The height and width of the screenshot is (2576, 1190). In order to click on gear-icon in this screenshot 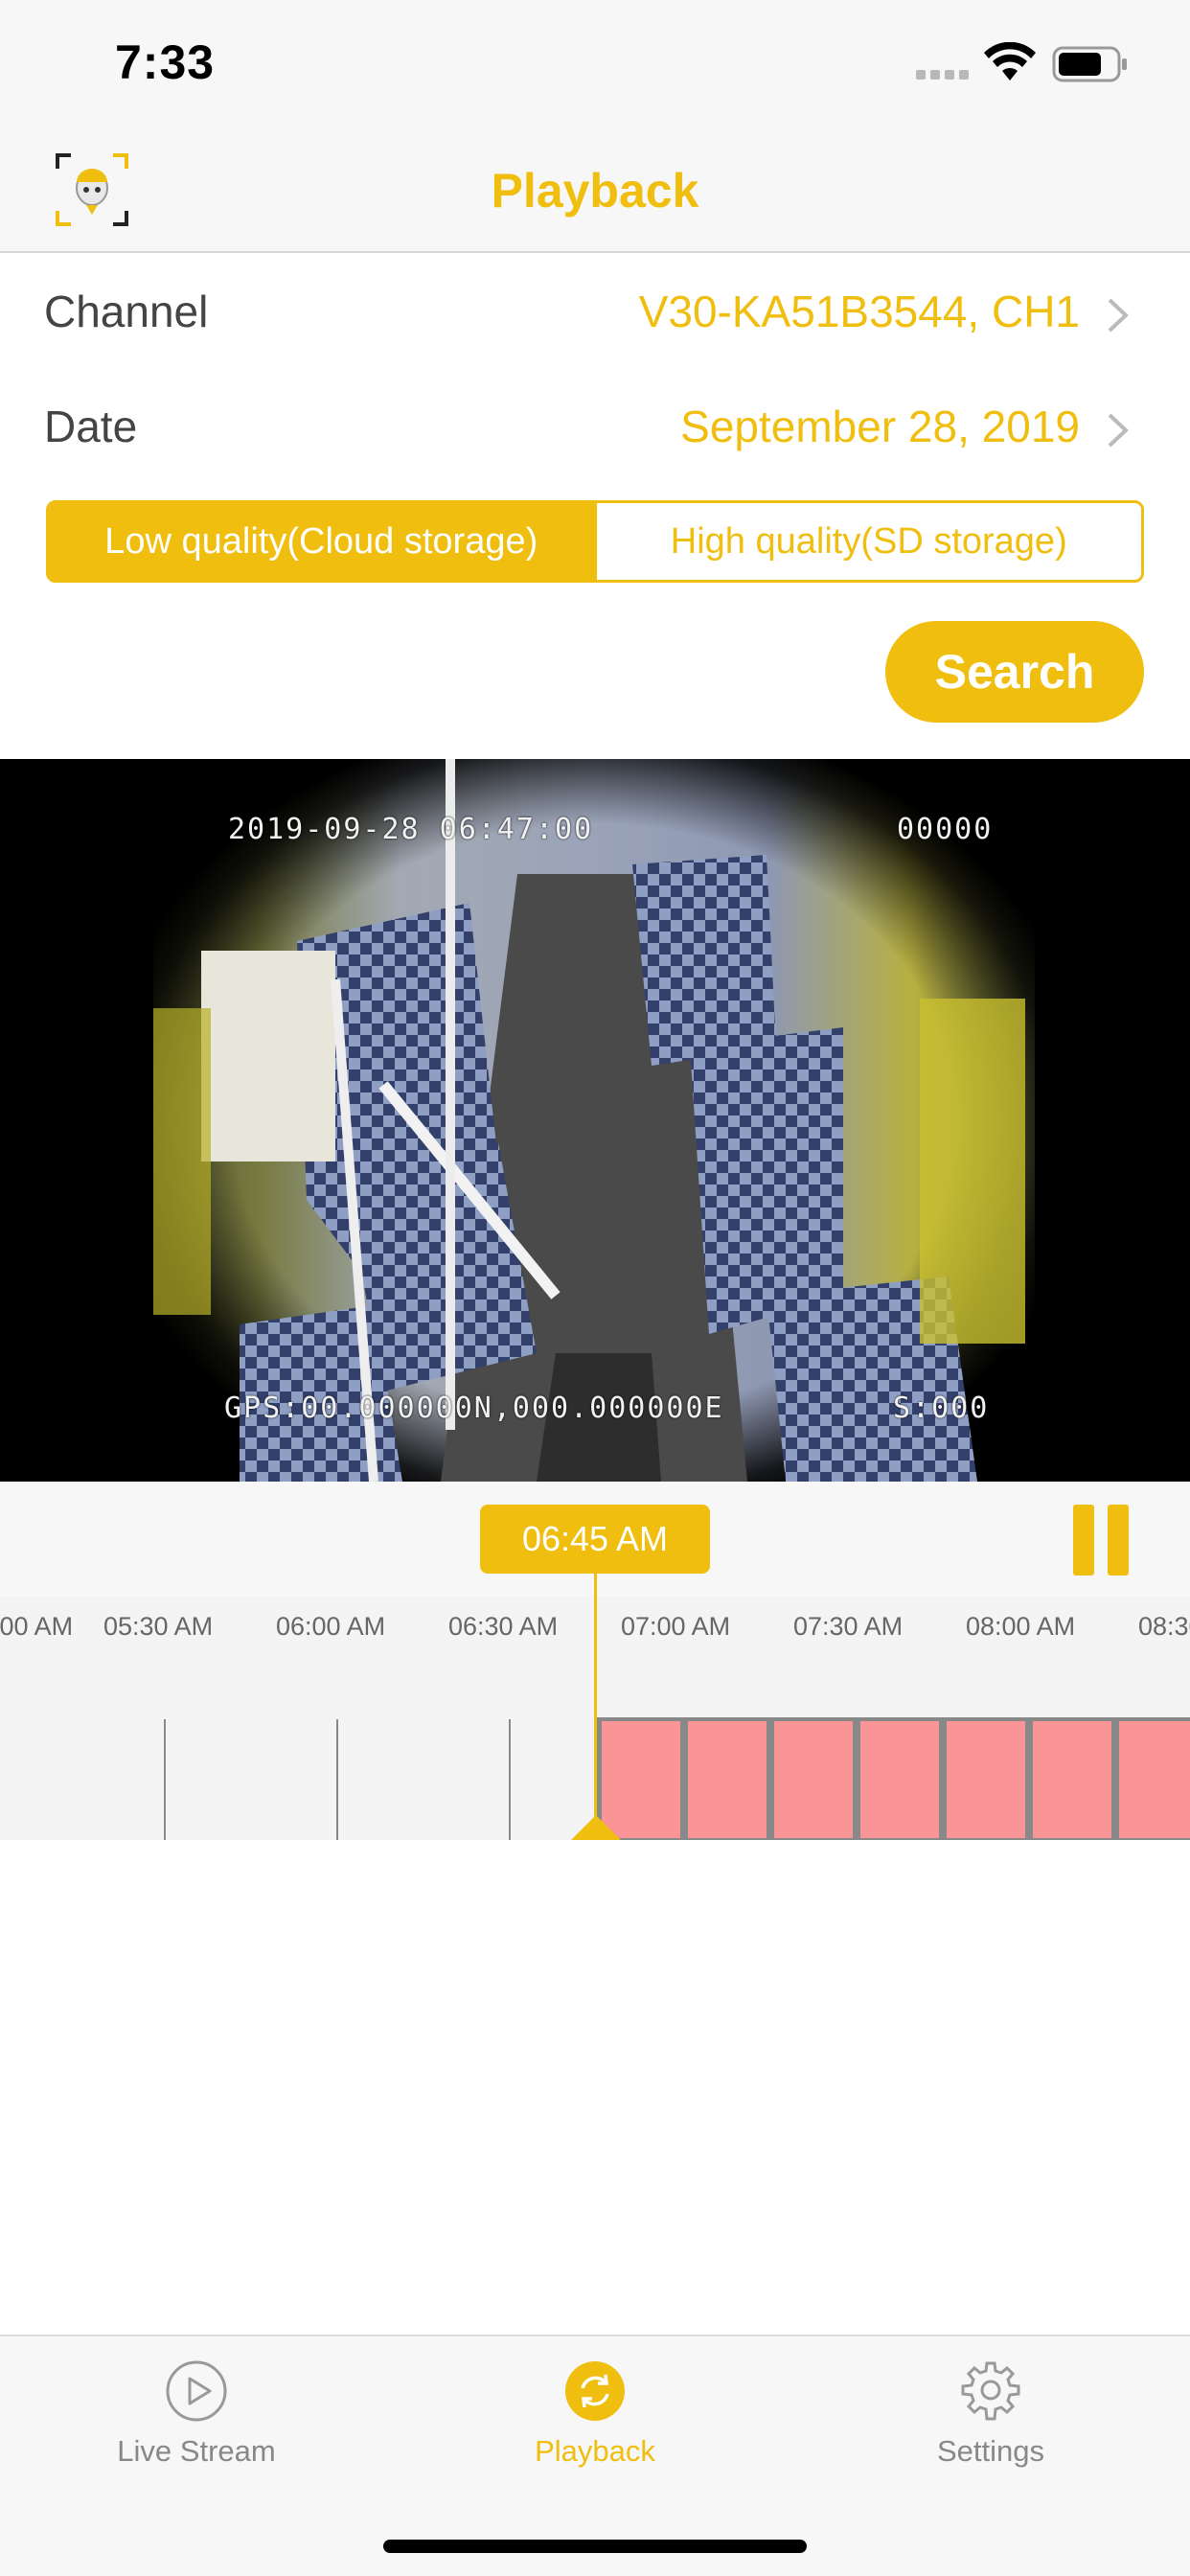, I will do `click(990, 2391)`.